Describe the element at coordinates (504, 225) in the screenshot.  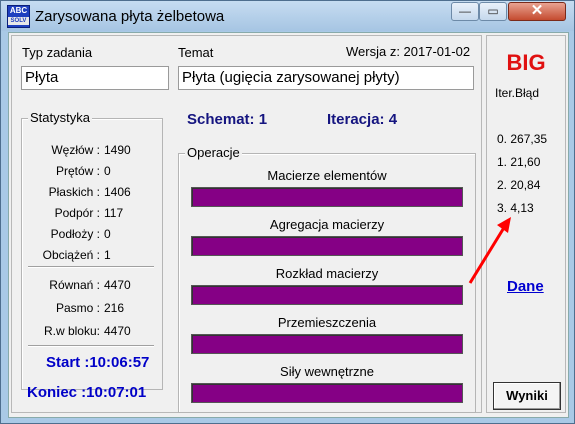
I see `arrow-head` at that location.